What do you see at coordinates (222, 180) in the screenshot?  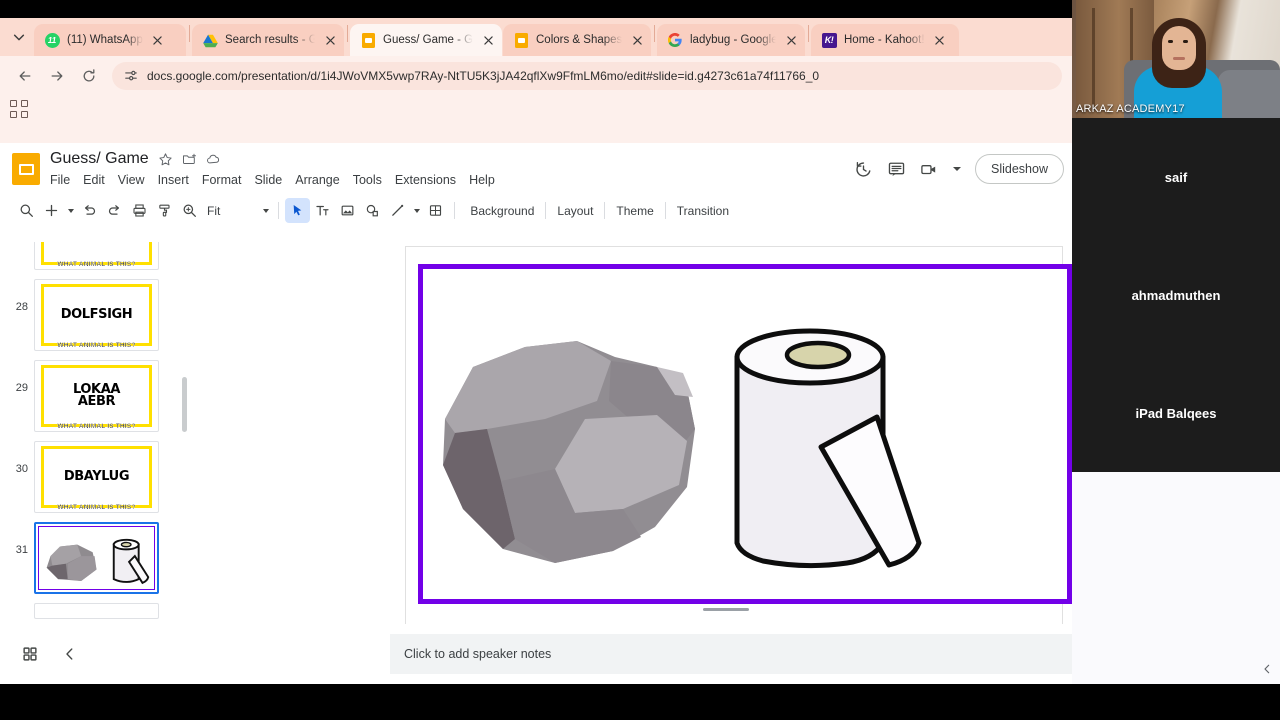 I see `menu-item-format: Format` at bounding box center [222, 180].